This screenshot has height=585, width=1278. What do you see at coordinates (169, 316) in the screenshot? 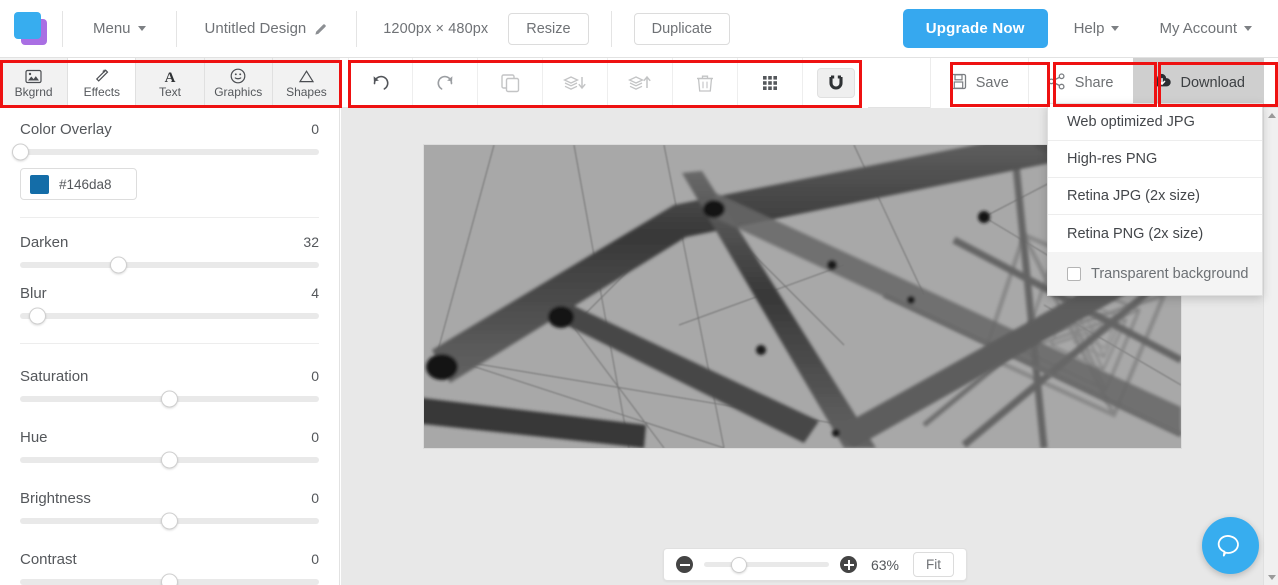
I see `blur-slider` at bounding box center [169, 316].